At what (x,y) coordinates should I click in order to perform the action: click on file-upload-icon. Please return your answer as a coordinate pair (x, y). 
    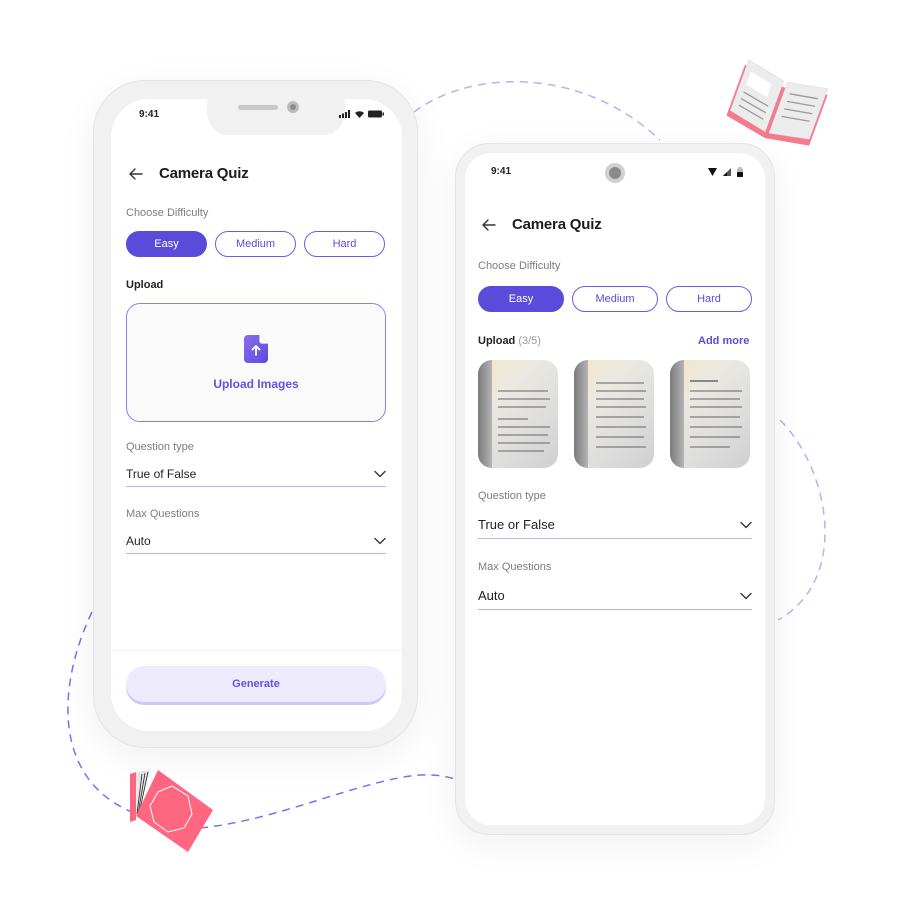
    Looking at the image, I should click on (256, 348).